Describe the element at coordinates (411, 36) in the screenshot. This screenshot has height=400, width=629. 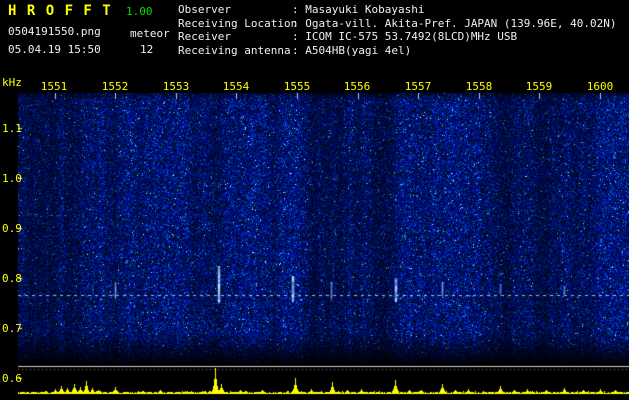
I see `info-value: ICOM IC-575 53.7492(8LCD)MHz USB` at that location.